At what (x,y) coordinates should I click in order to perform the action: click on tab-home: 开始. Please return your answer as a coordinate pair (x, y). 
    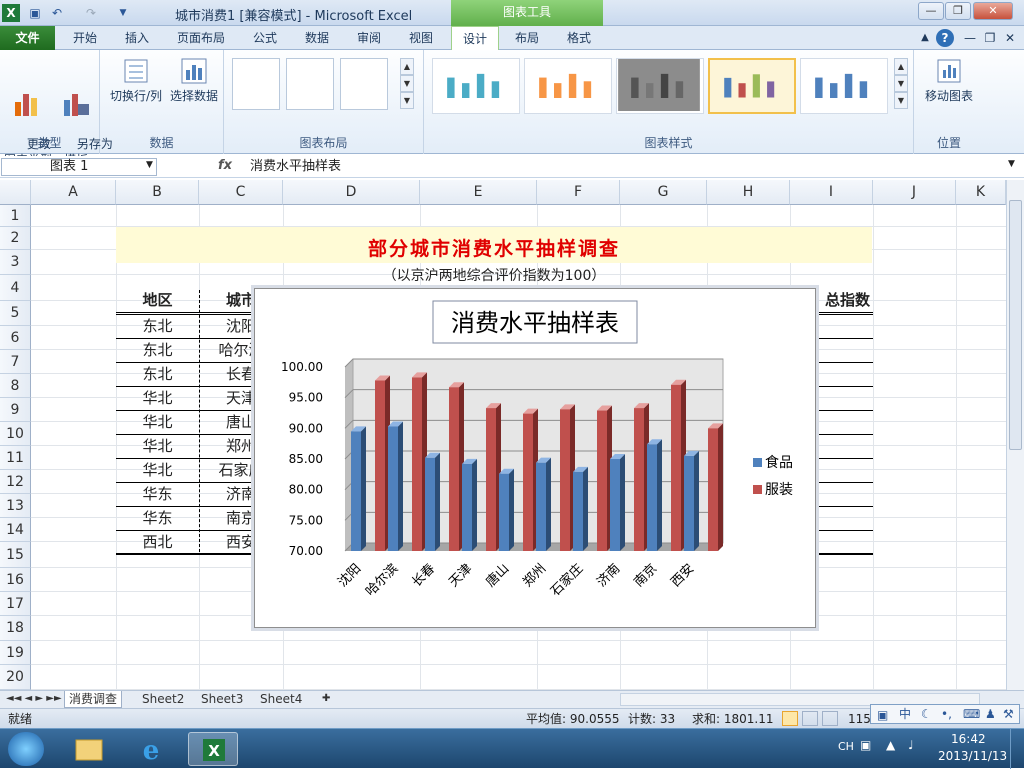
    Looking at the image, I should click on (85, 38).